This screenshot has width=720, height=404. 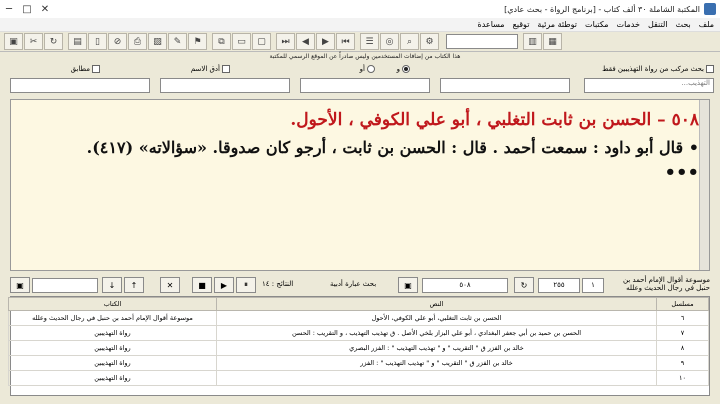 I want to click on down-button: ↓, so click(x=112, y=285).